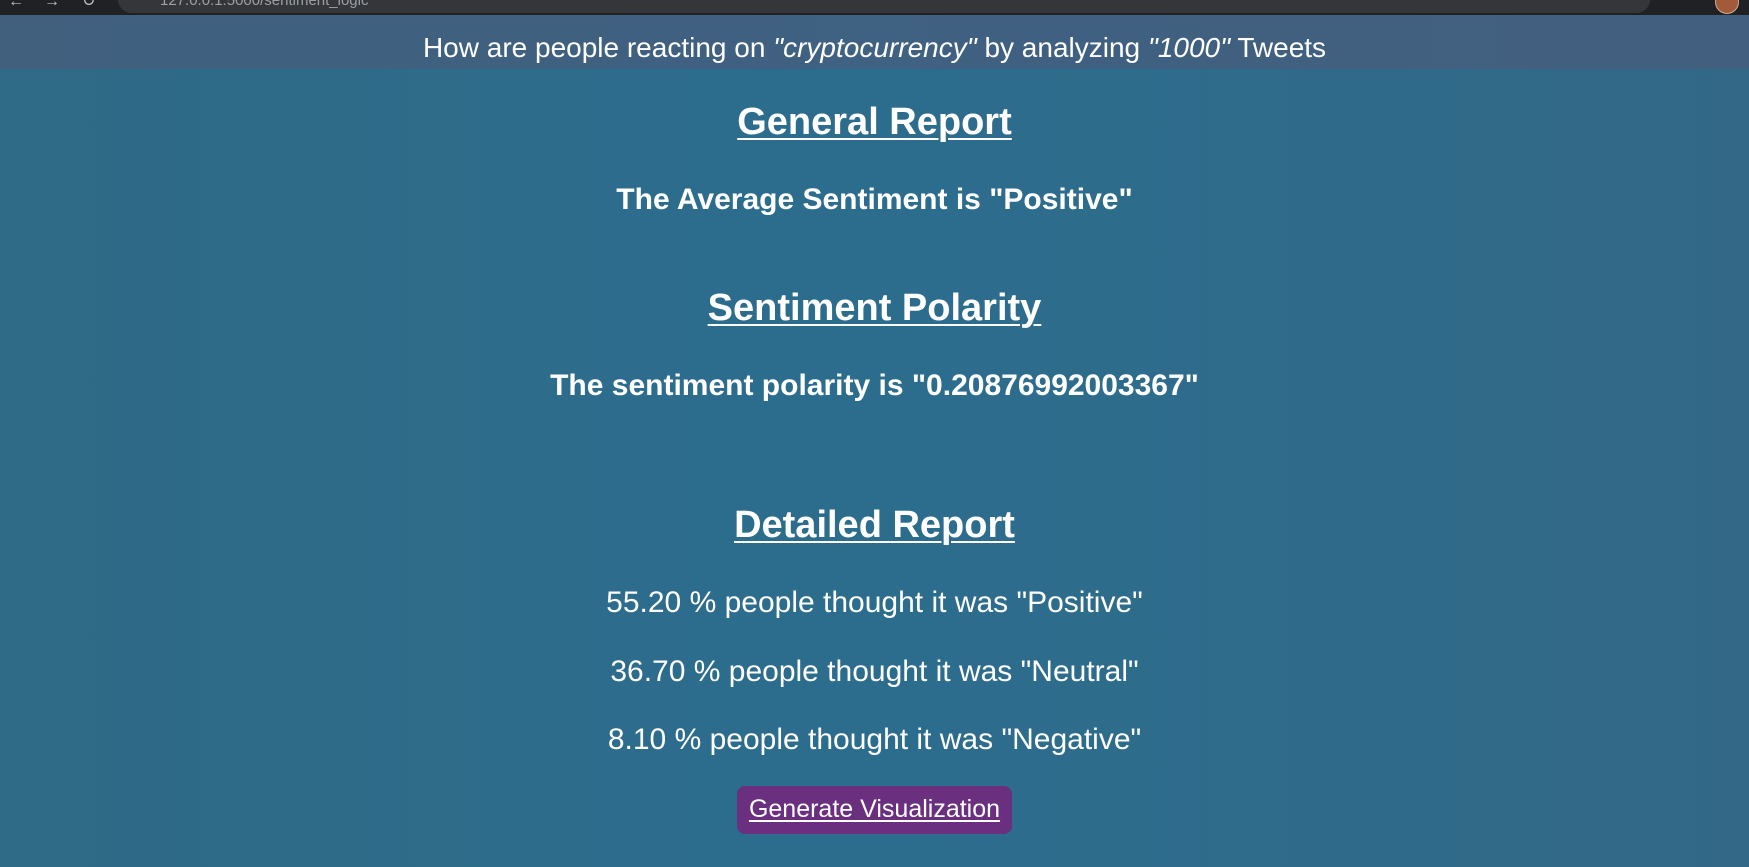 The height and width of the screenshot is (867, 1749). Describe the element at coordinates (874, 739) in the screenshot. I see `detail-negative-line: 8.10 % people thought it was "Negative"` at that location.